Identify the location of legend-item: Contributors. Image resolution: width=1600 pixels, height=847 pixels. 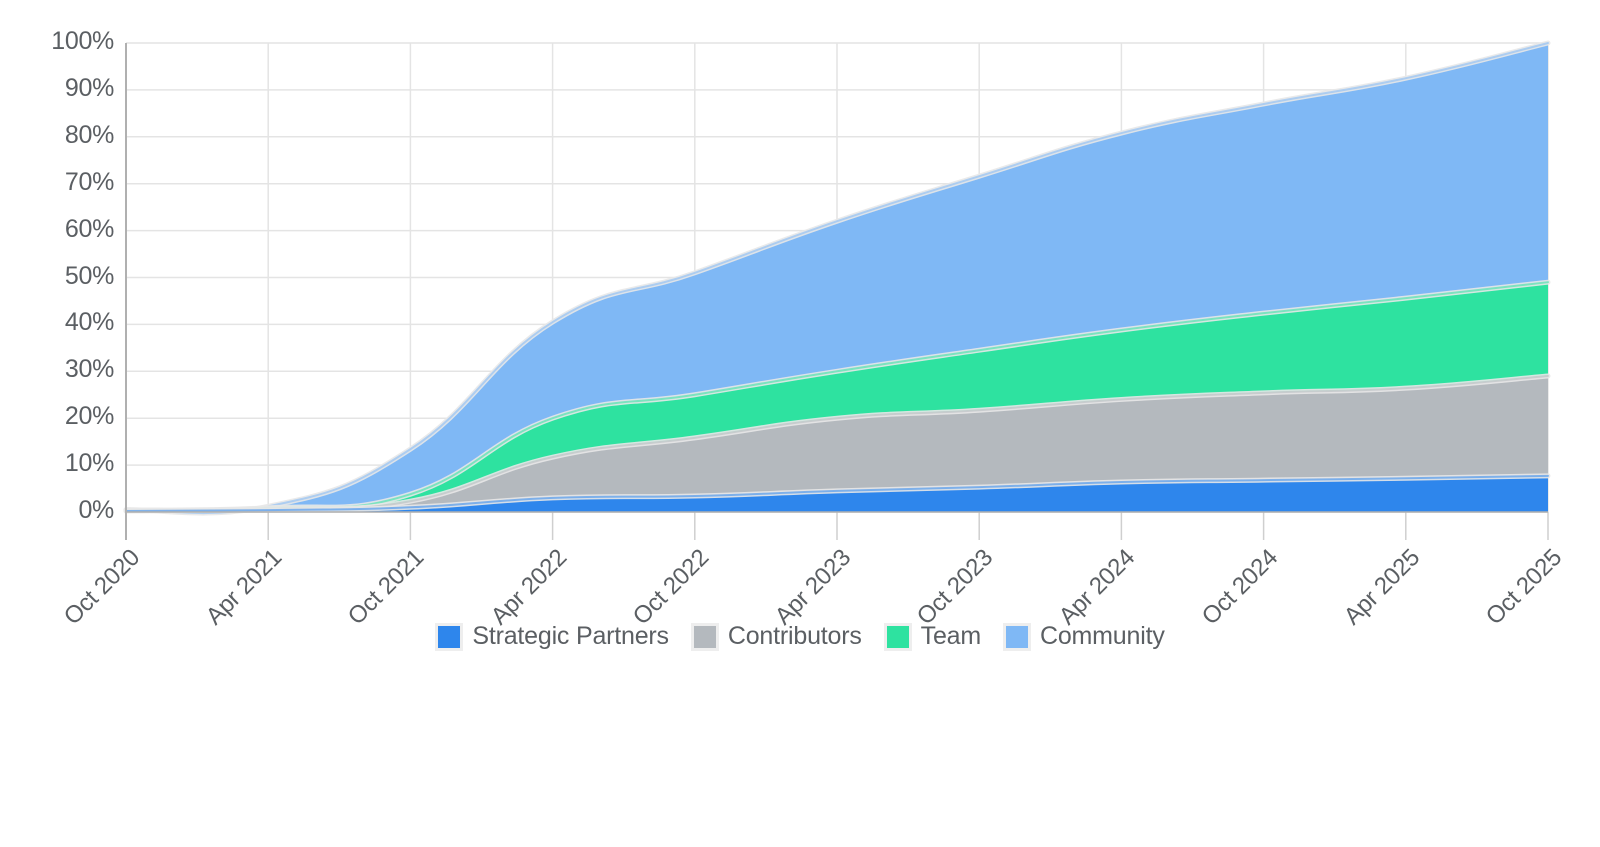
(776, 636).